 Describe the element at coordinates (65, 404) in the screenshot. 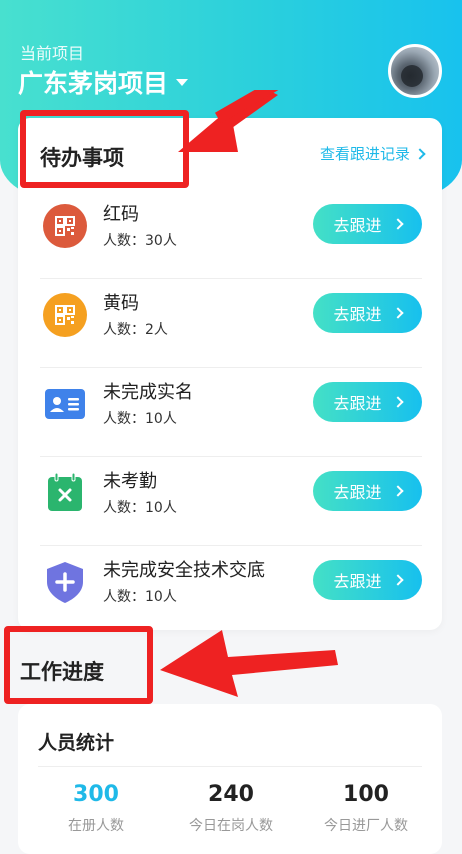

I see `id-card-icon` at that location.